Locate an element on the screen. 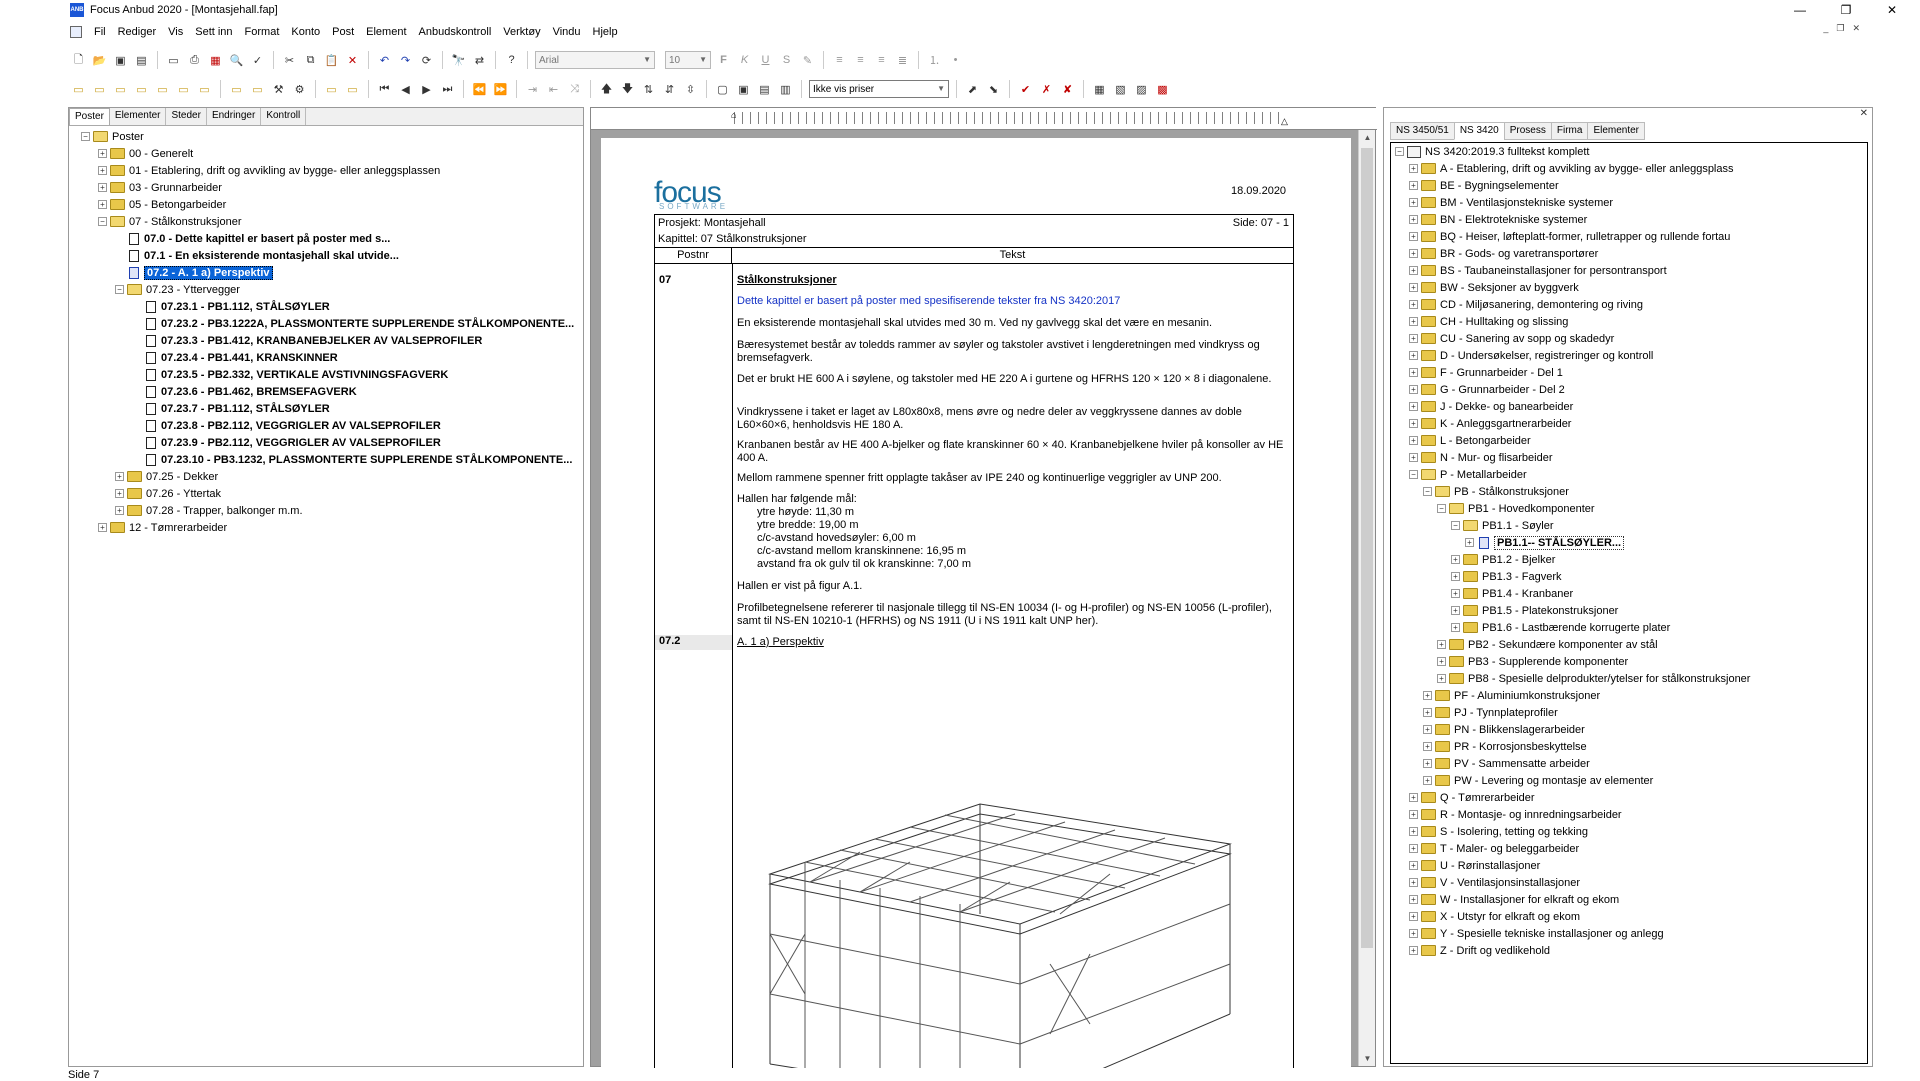  folder-copy-icon: ▭ is located at coordinates (120, 89).